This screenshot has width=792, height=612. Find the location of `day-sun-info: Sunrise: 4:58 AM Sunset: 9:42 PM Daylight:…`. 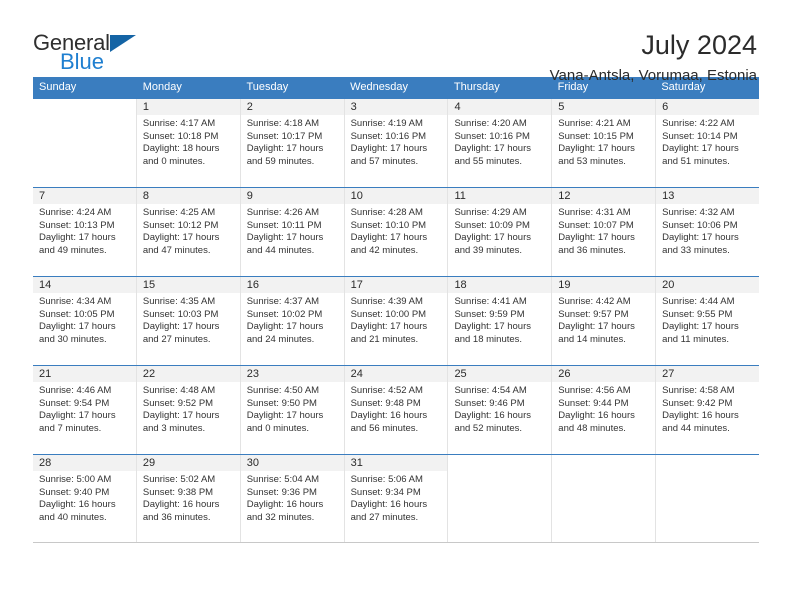

day-sun-info: Sunrise: 4:58 AM Sunset: 9:42 PM Daylight:… is located at coordinates (707, 408).